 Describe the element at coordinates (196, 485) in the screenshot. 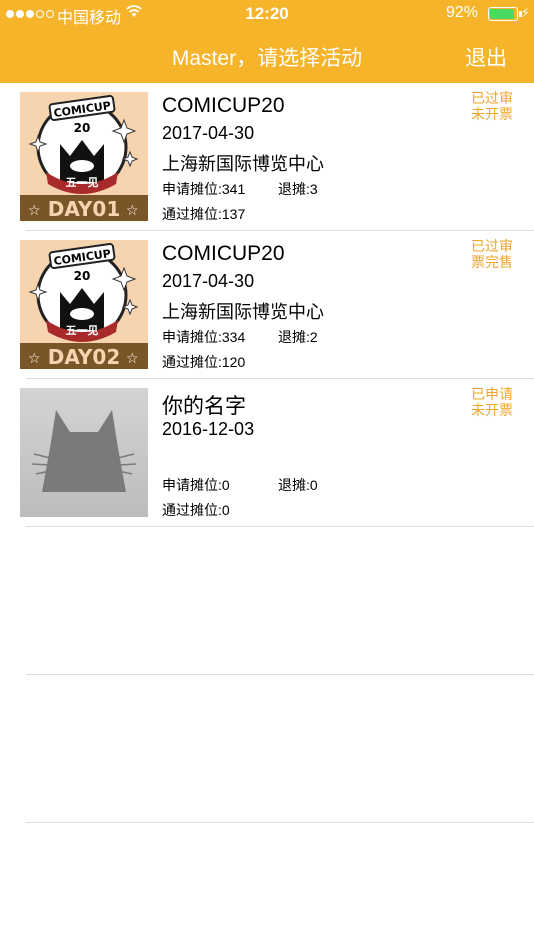

I see `applied-booths: 申请摊位:0` at that location.